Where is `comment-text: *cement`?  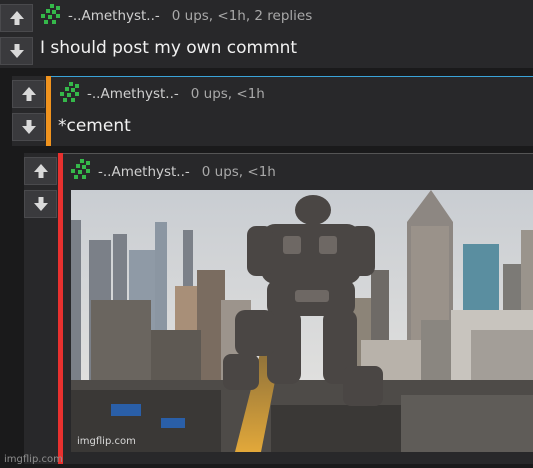
comment-text: *cement is located at coordinates (94, 126).